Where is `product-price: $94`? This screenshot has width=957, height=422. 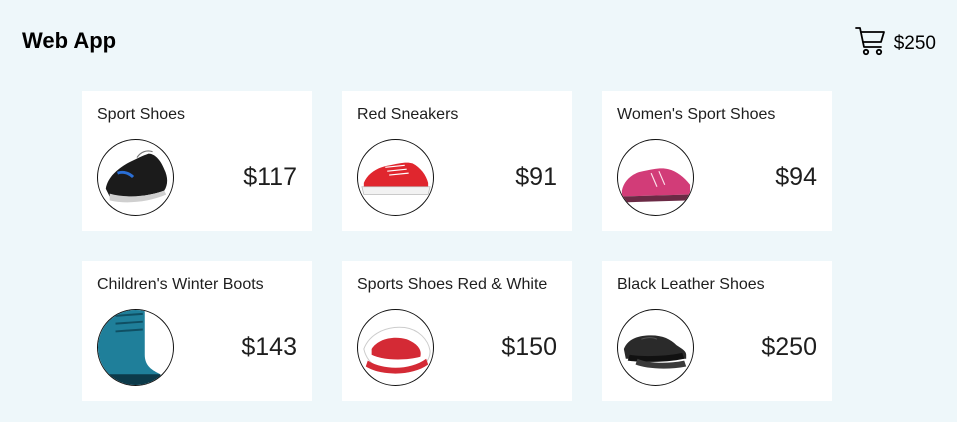 product-price: $94 is located at coordinates (796, 177).